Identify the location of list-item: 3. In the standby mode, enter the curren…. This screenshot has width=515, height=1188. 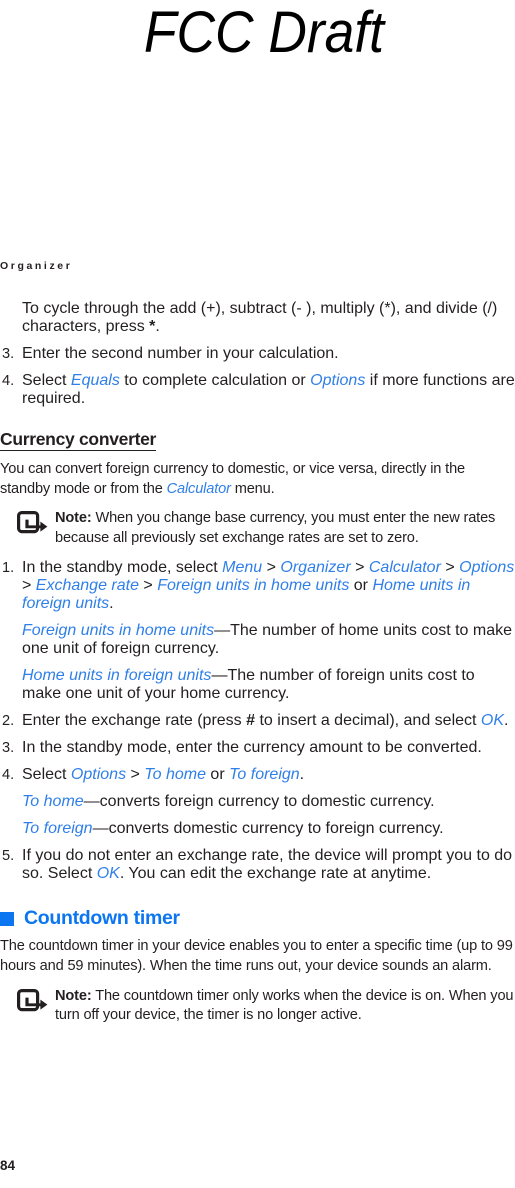
(257, 748).